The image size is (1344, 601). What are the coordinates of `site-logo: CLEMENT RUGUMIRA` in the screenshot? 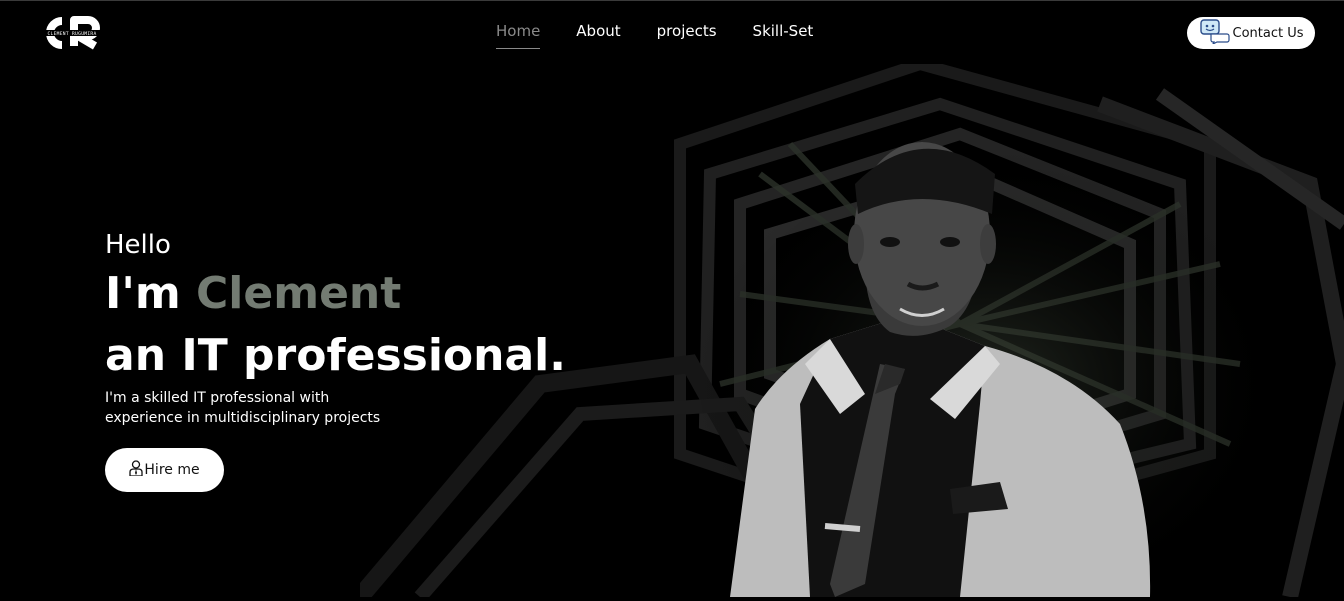 It's located at (72, 33).